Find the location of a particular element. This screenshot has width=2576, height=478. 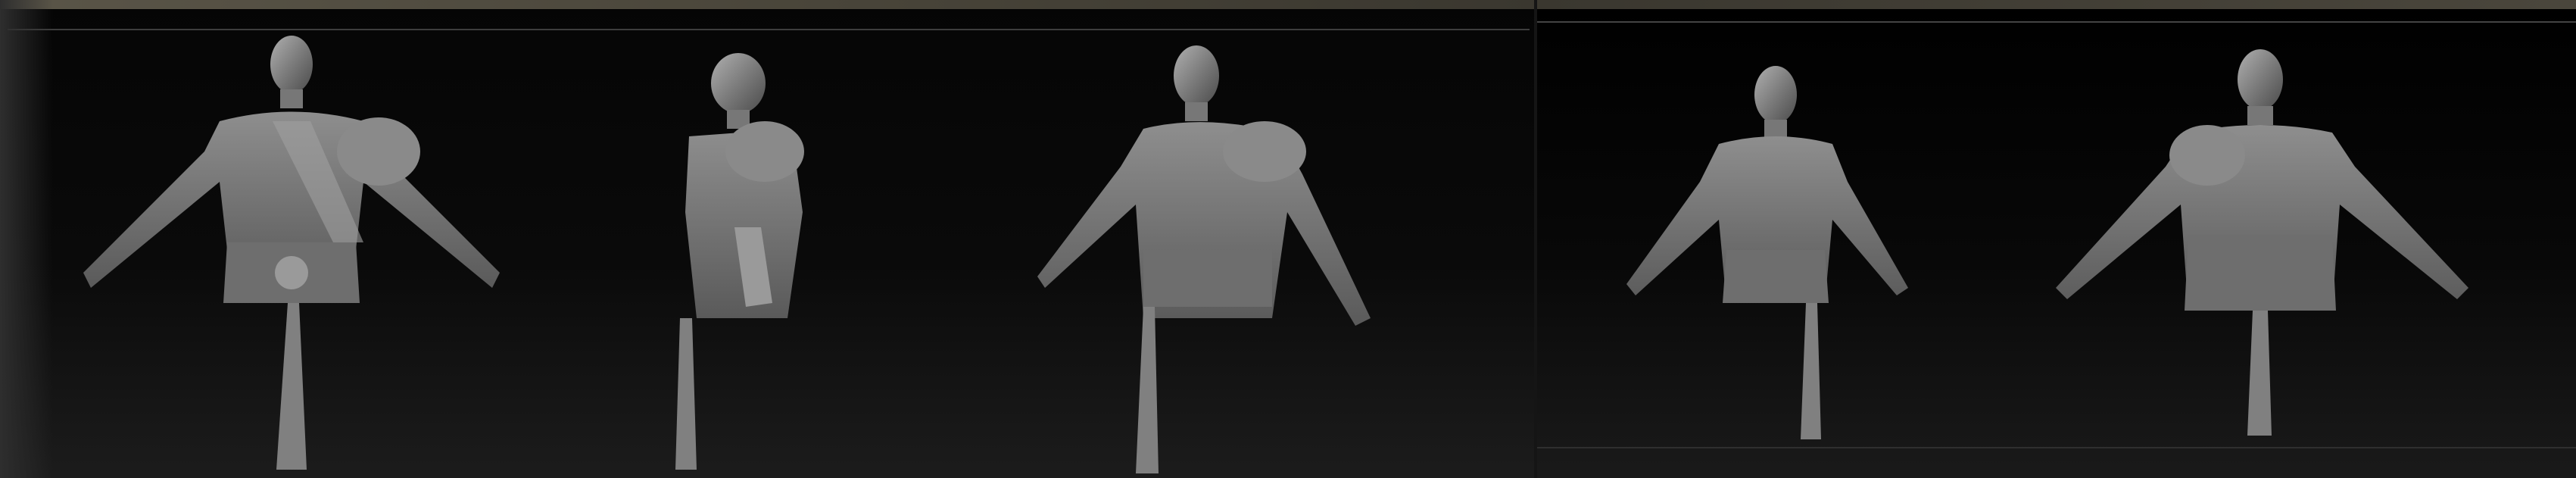

model-view-three-quarter-right is located at coordinates (1211, 239).